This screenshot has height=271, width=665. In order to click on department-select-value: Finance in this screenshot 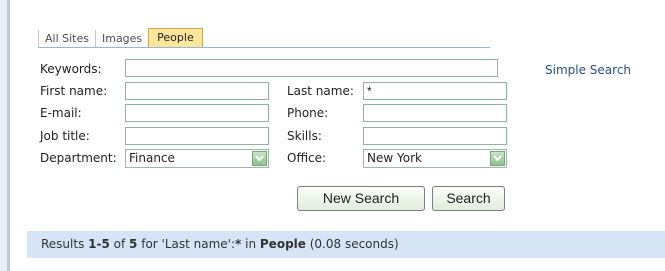, I will do `click(152, 158)`.